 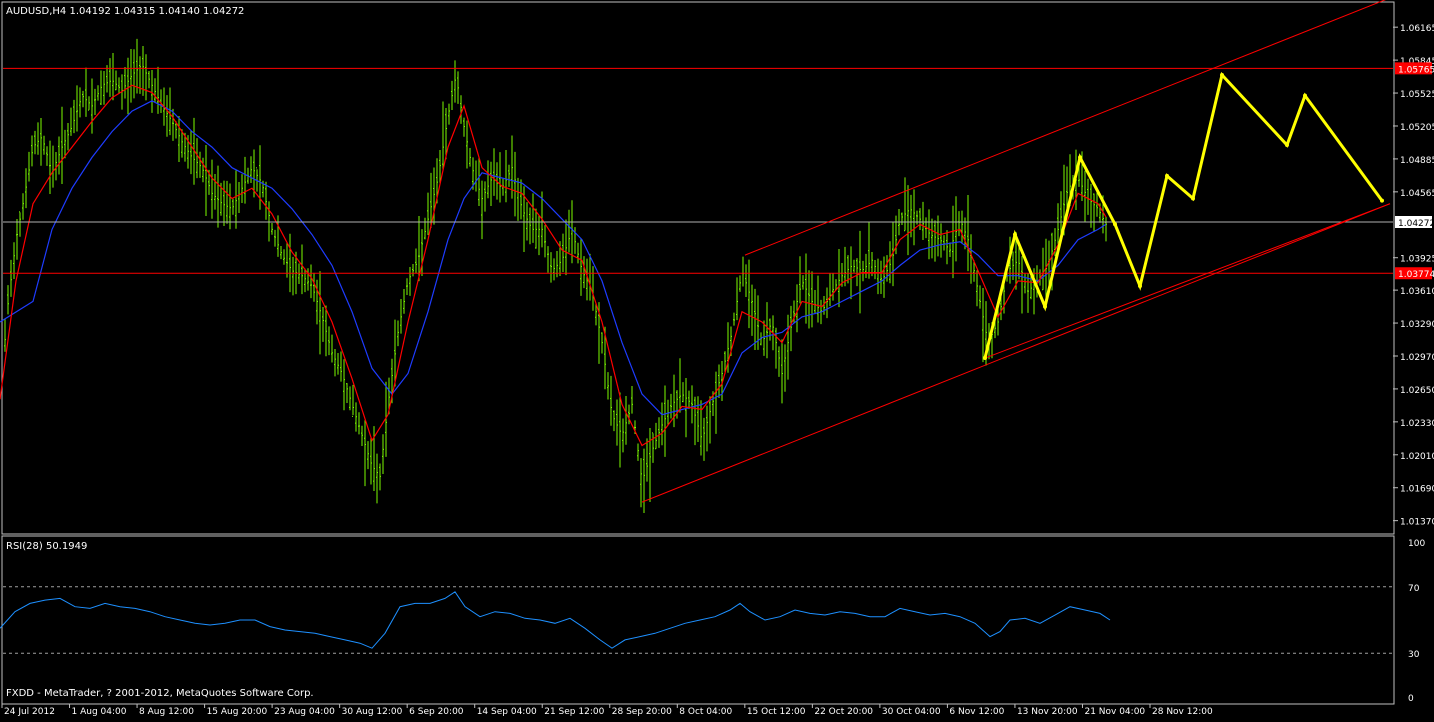 I want to click on date-tick-label: 8 Aug 12:00, so click(x=166, y=712).